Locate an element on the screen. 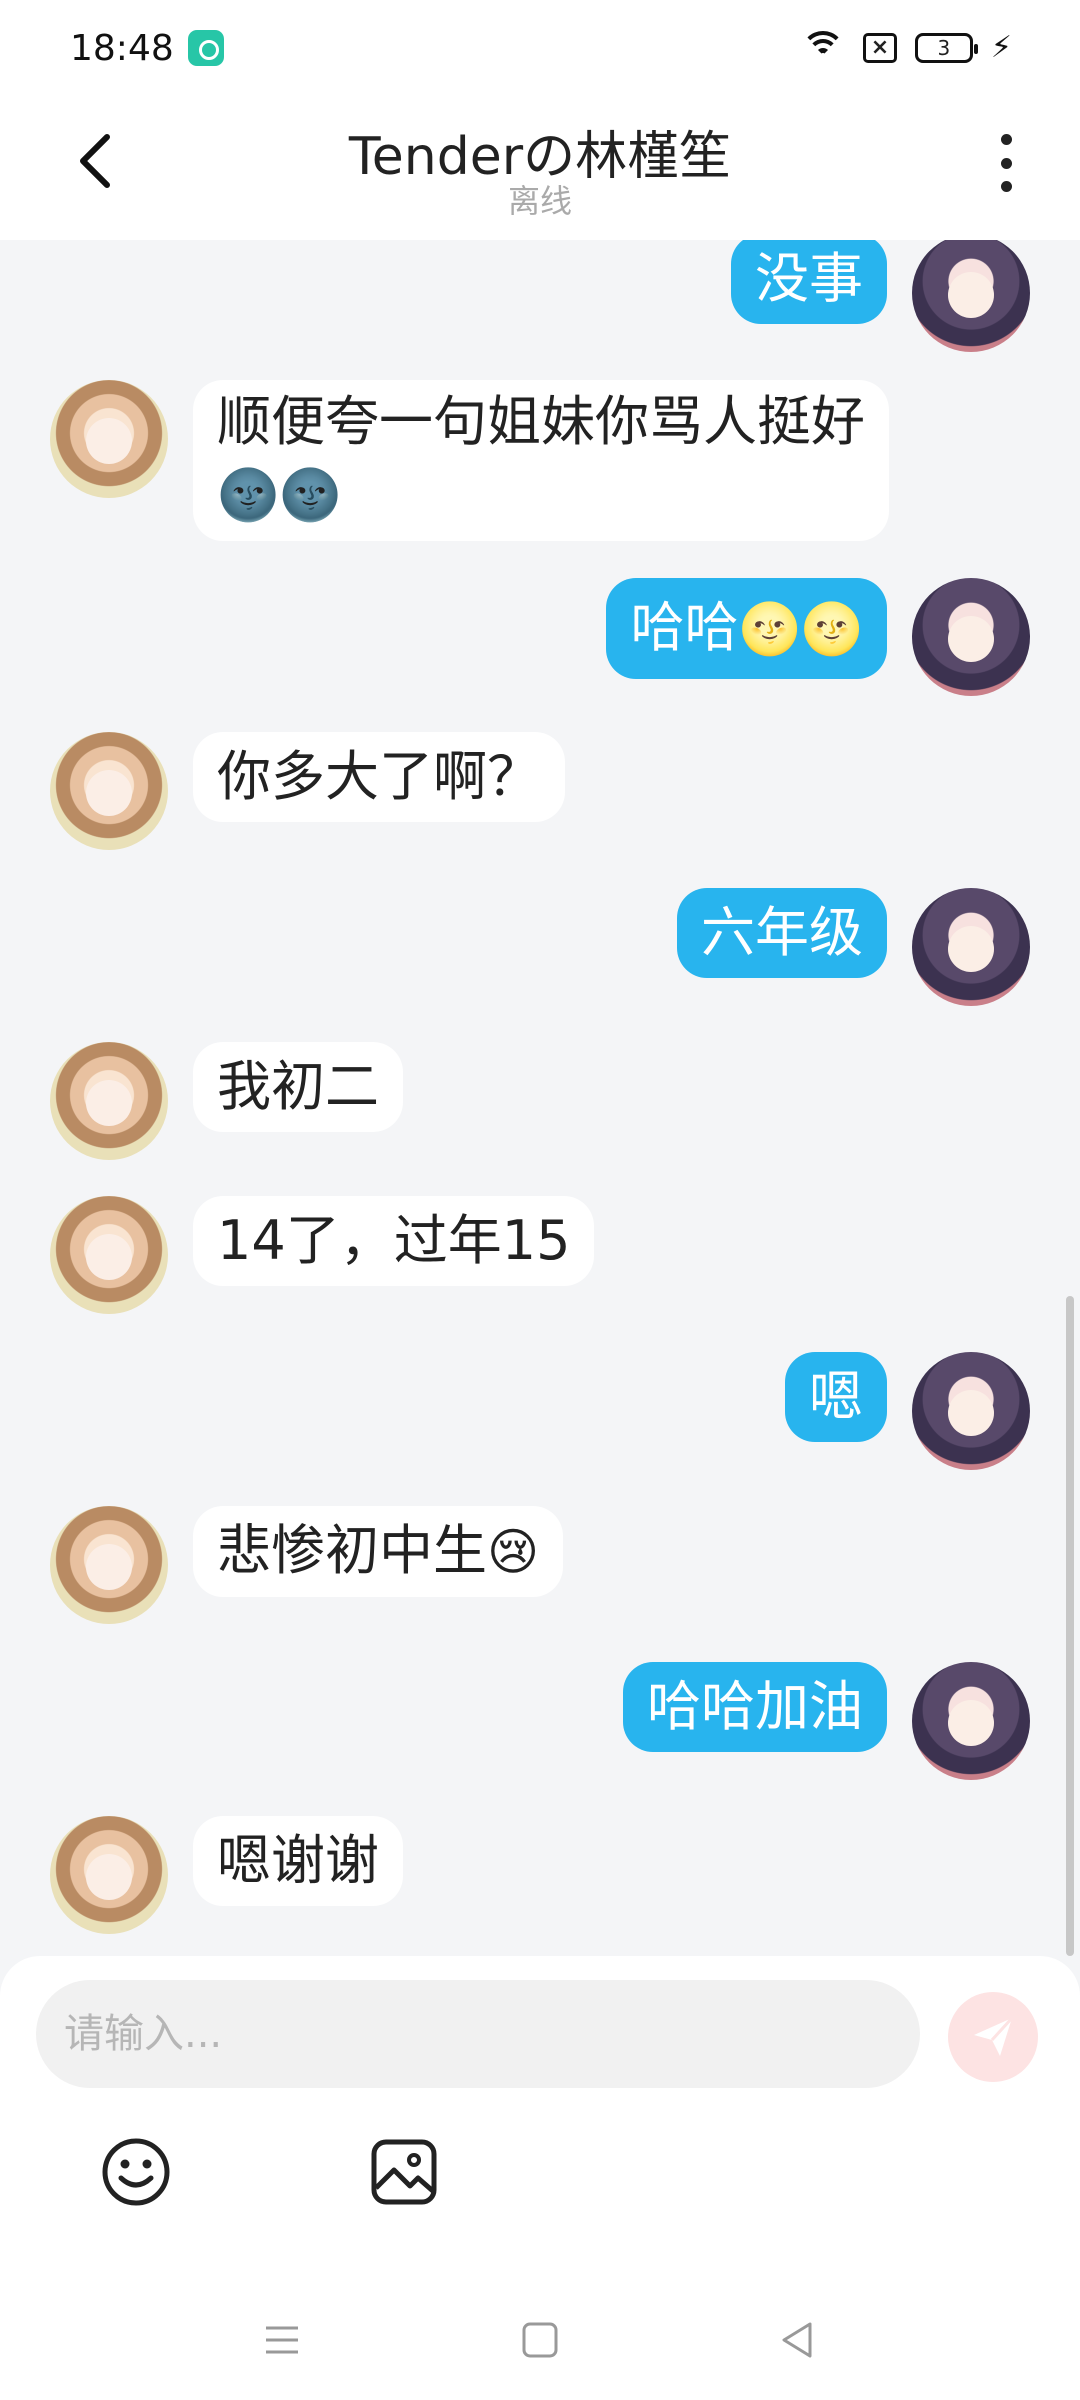  message-text: 悲惨初中生 is located at coordinates (352, 1550).